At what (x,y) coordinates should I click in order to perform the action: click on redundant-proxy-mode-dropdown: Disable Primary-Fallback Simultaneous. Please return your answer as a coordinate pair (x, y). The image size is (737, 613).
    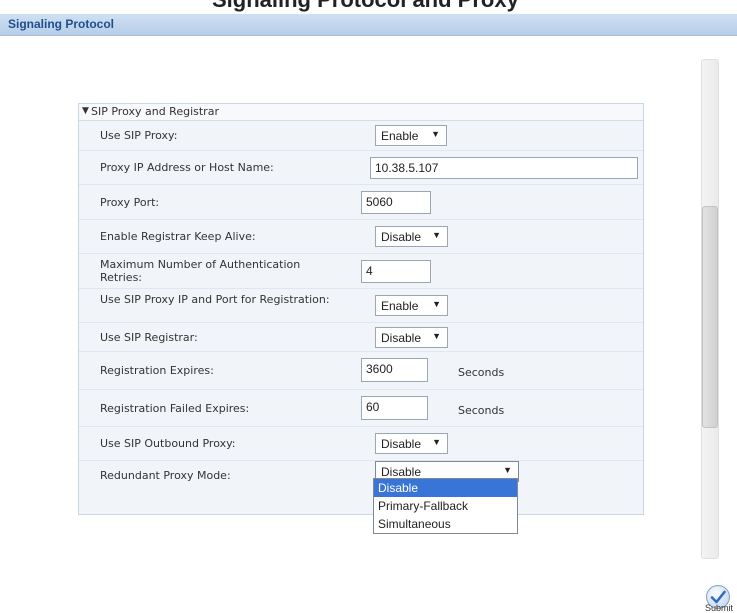
    Looking at the image, I should click on (445, 506).